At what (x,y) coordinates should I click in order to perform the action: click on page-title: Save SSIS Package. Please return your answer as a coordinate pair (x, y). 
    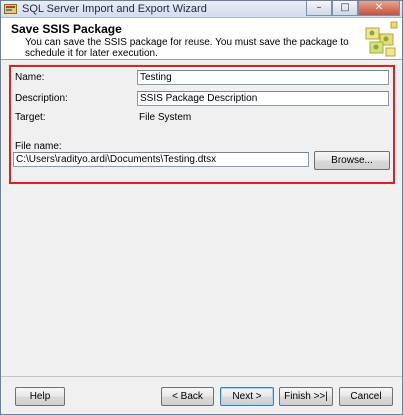
    Looking at the image, I should click on (66, 29).